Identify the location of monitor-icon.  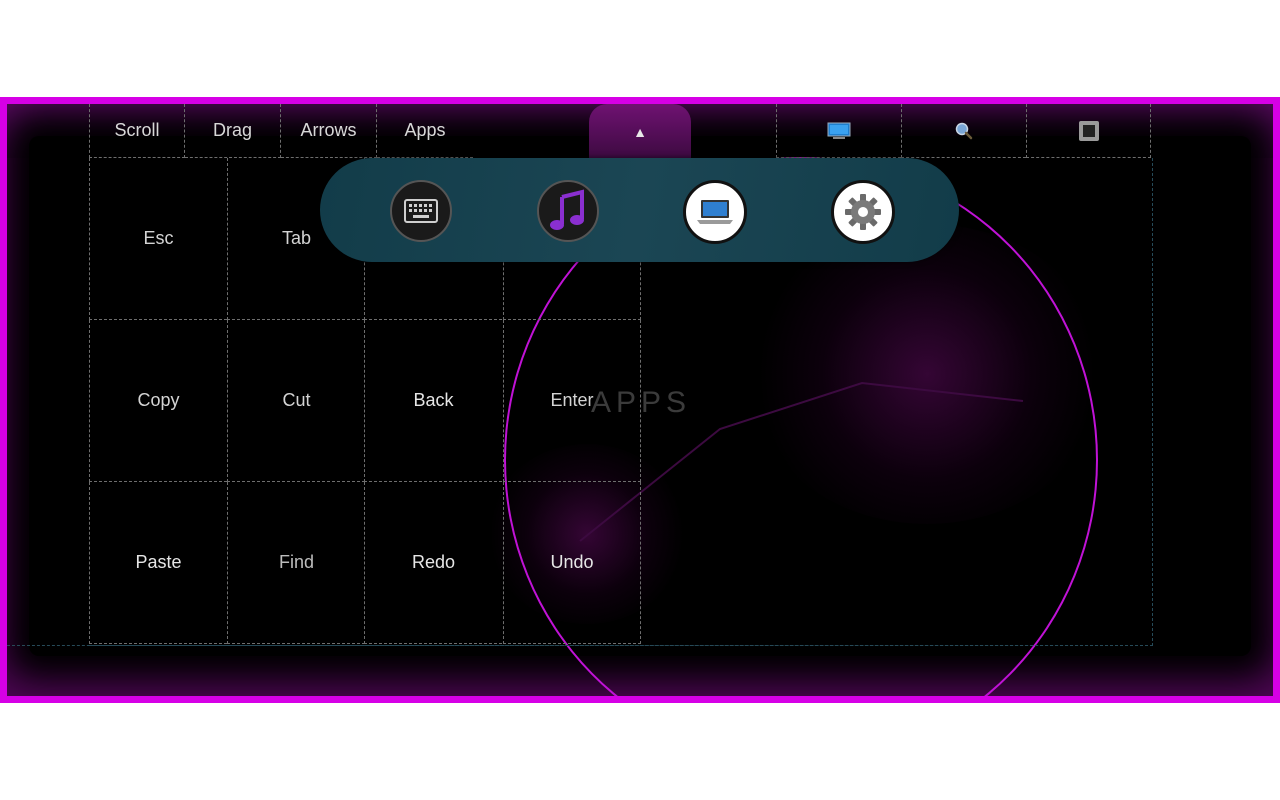
(839, 130).